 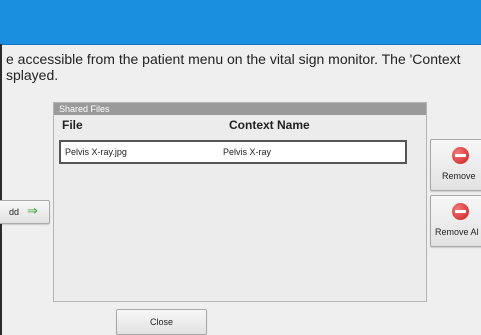 I want to click on column-header-file: File, so click(x=72, y=125).